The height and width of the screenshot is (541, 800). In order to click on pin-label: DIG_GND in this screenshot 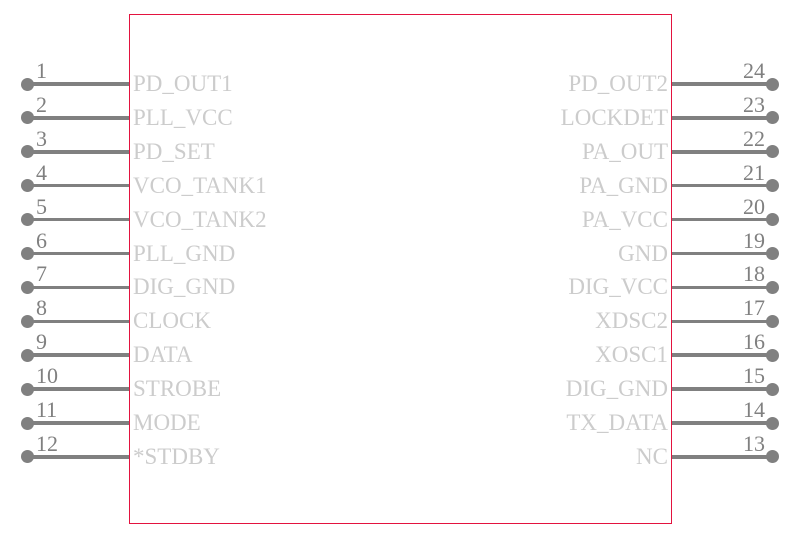, I will do `click(616, 389)`.